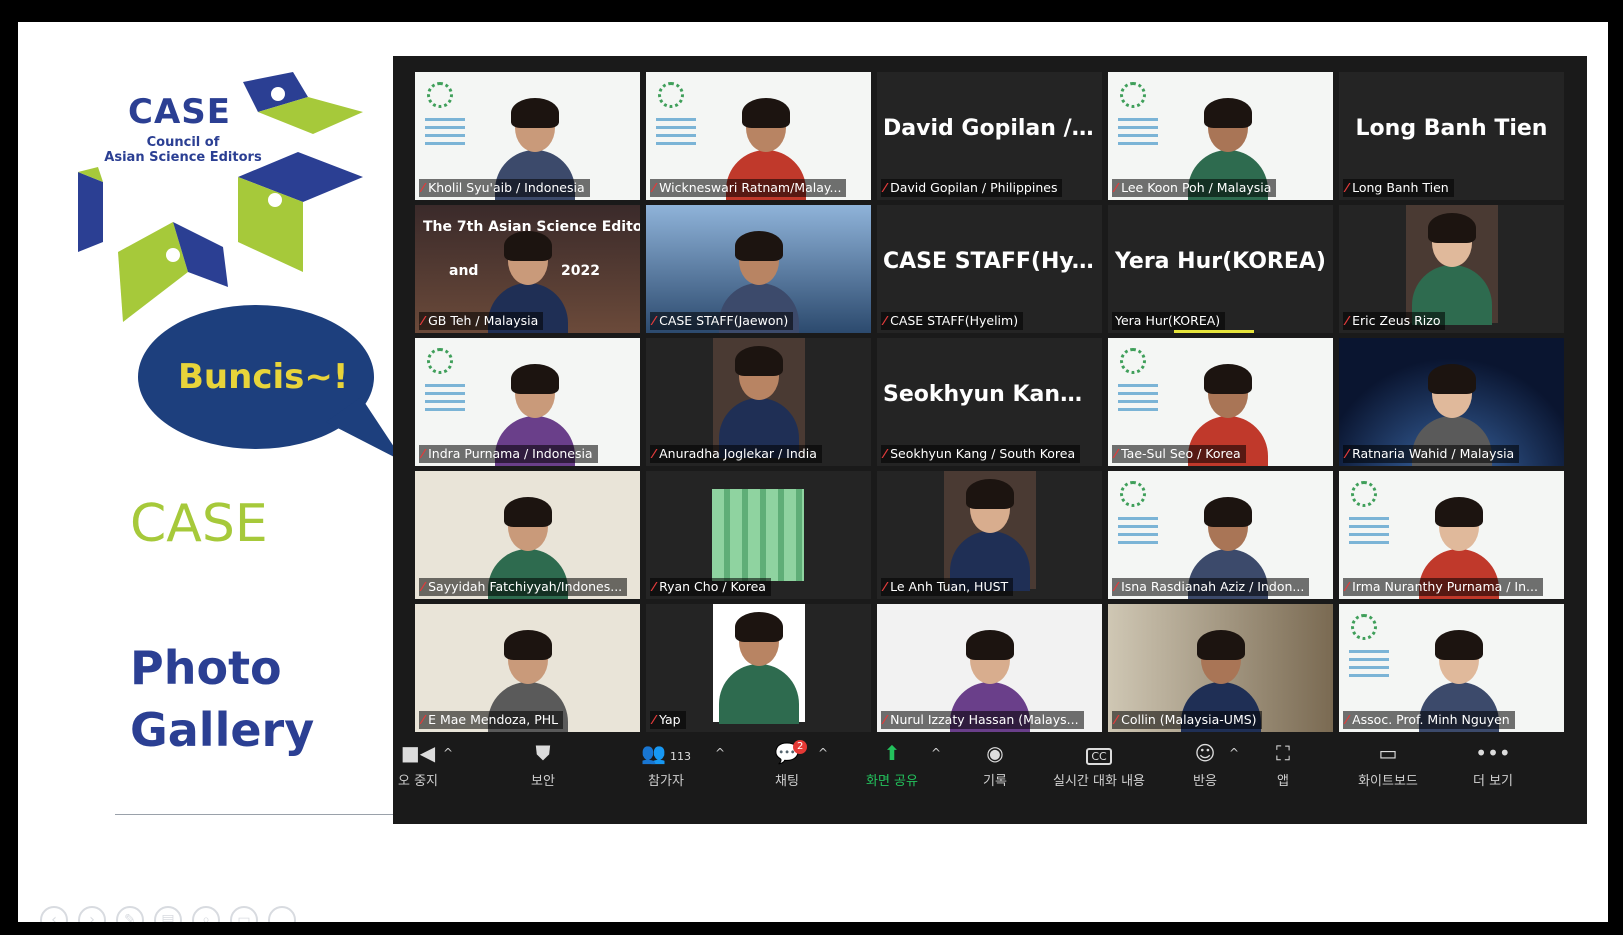  Describe the element at coordinates (1205, 781) in the screenshot. I see `reactions-label: 반응` at that location.